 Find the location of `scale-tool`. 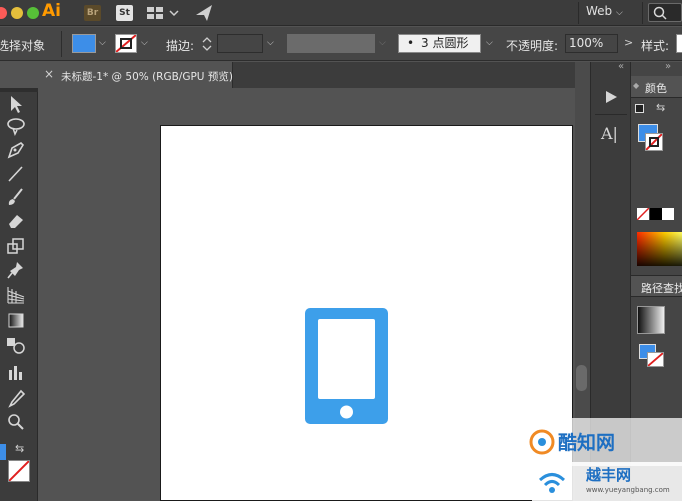

scale-tool is located at coordinates (16, 246).